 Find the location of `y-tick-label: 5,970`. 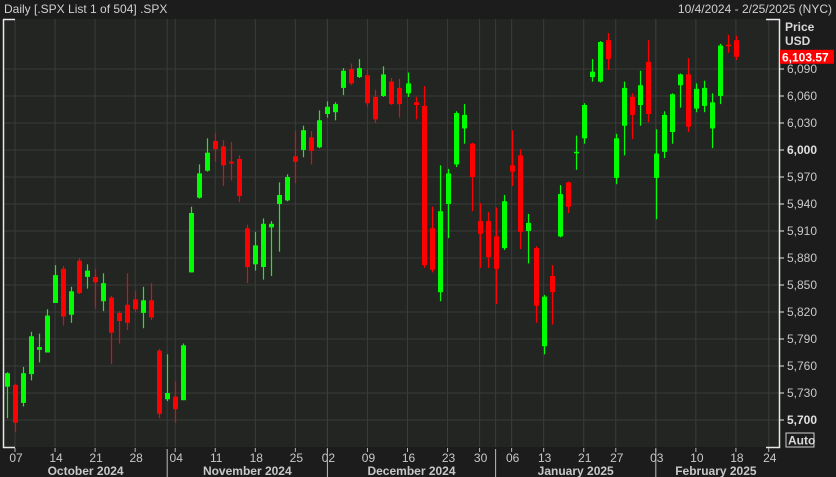

y-tick-label: 5,970 is located at coordinates (802, 177).